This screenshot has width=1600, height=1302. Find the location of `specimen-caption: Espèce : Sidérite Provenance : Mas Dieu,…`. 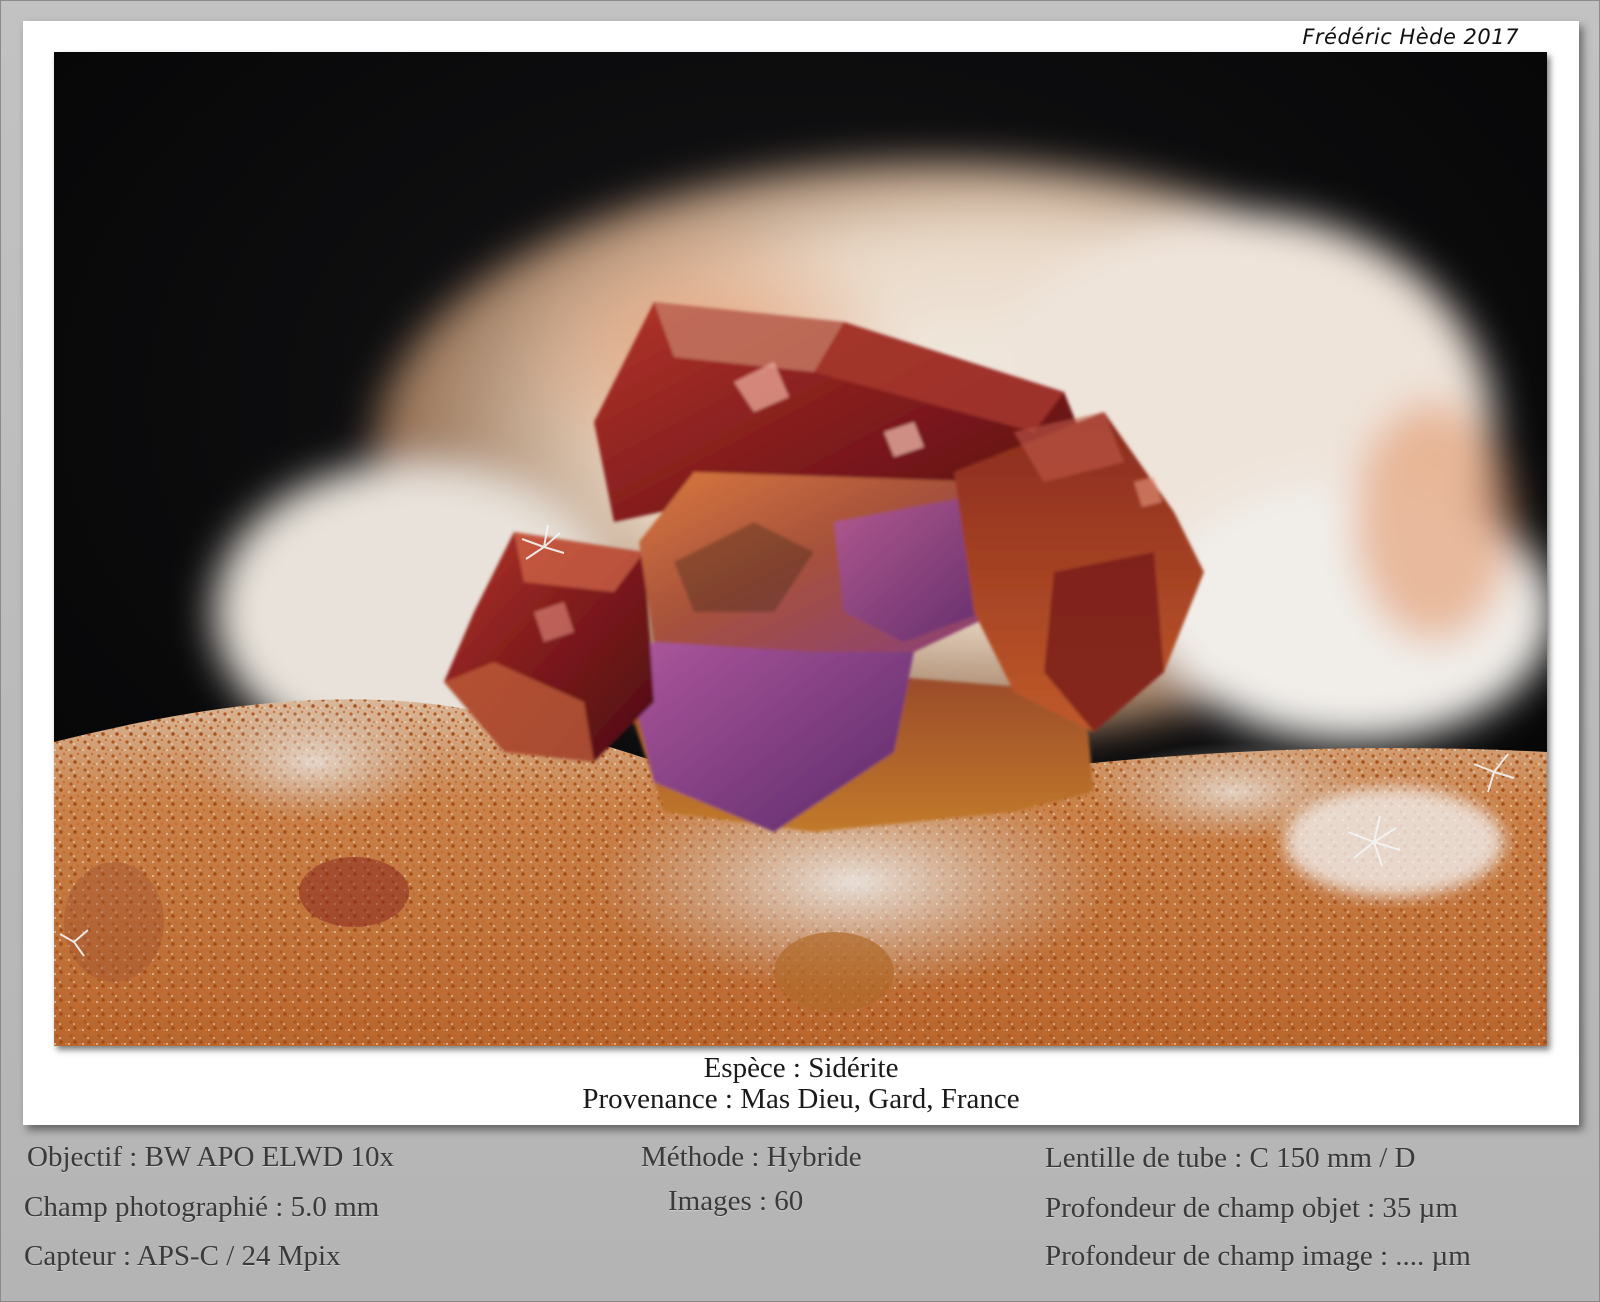

specimen-caption: Espèce : Sidérite Provenance : Mas Dieu,… is located at coordinates (801, 1084).